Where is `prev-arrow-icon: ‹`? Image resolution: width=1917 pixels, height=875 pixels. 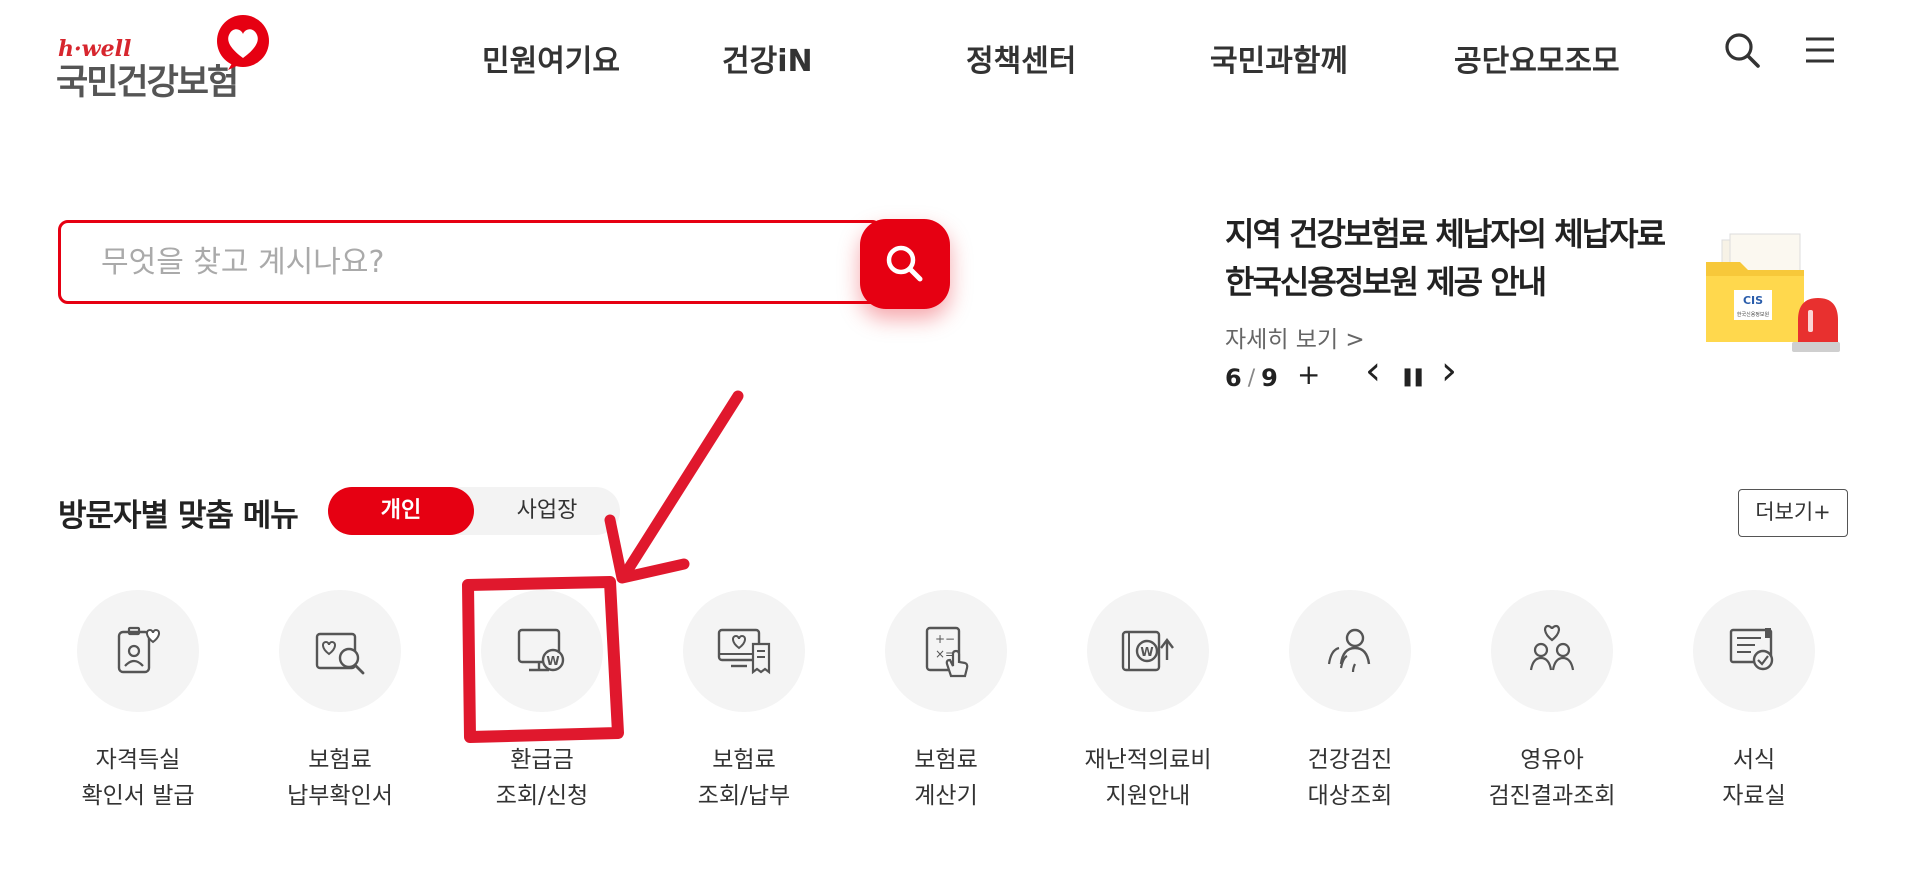
prev-arrow-icon: ‹ is located at coordinates (1373, 371).